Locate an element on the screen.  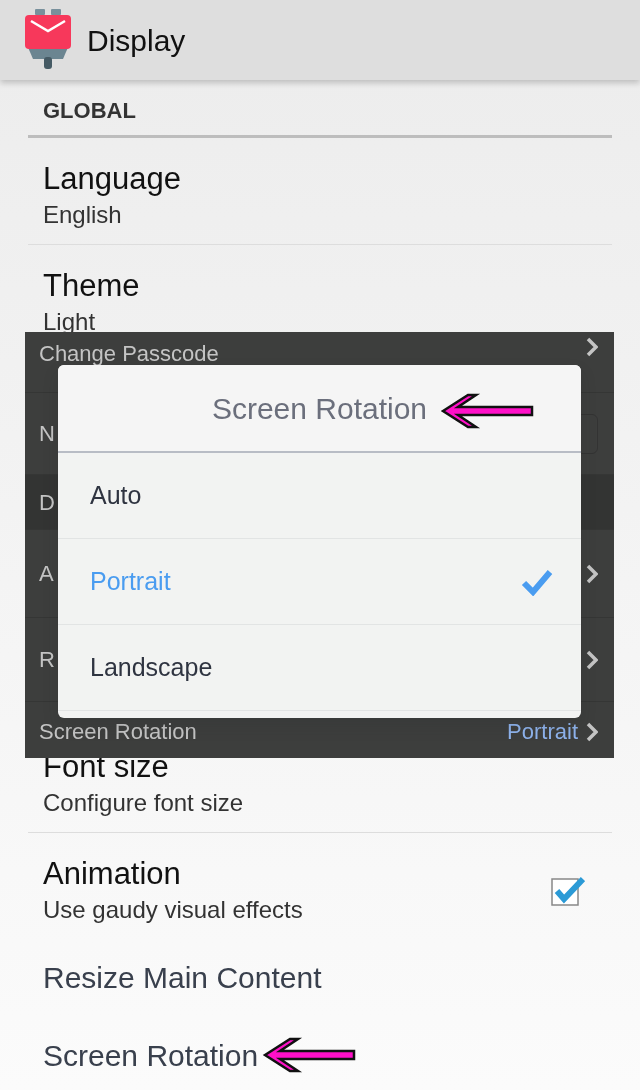
dialog-title: Screen Rotation is located at coordinates (319, 408).